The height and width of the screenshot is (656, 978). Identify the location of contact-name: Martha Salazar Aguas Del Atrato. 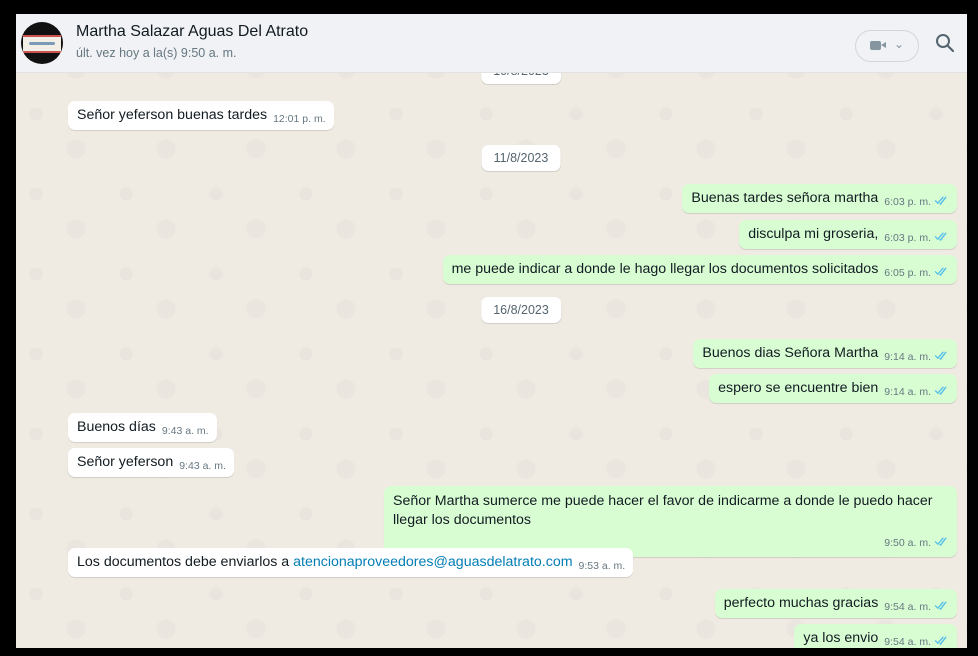
(192, 32).